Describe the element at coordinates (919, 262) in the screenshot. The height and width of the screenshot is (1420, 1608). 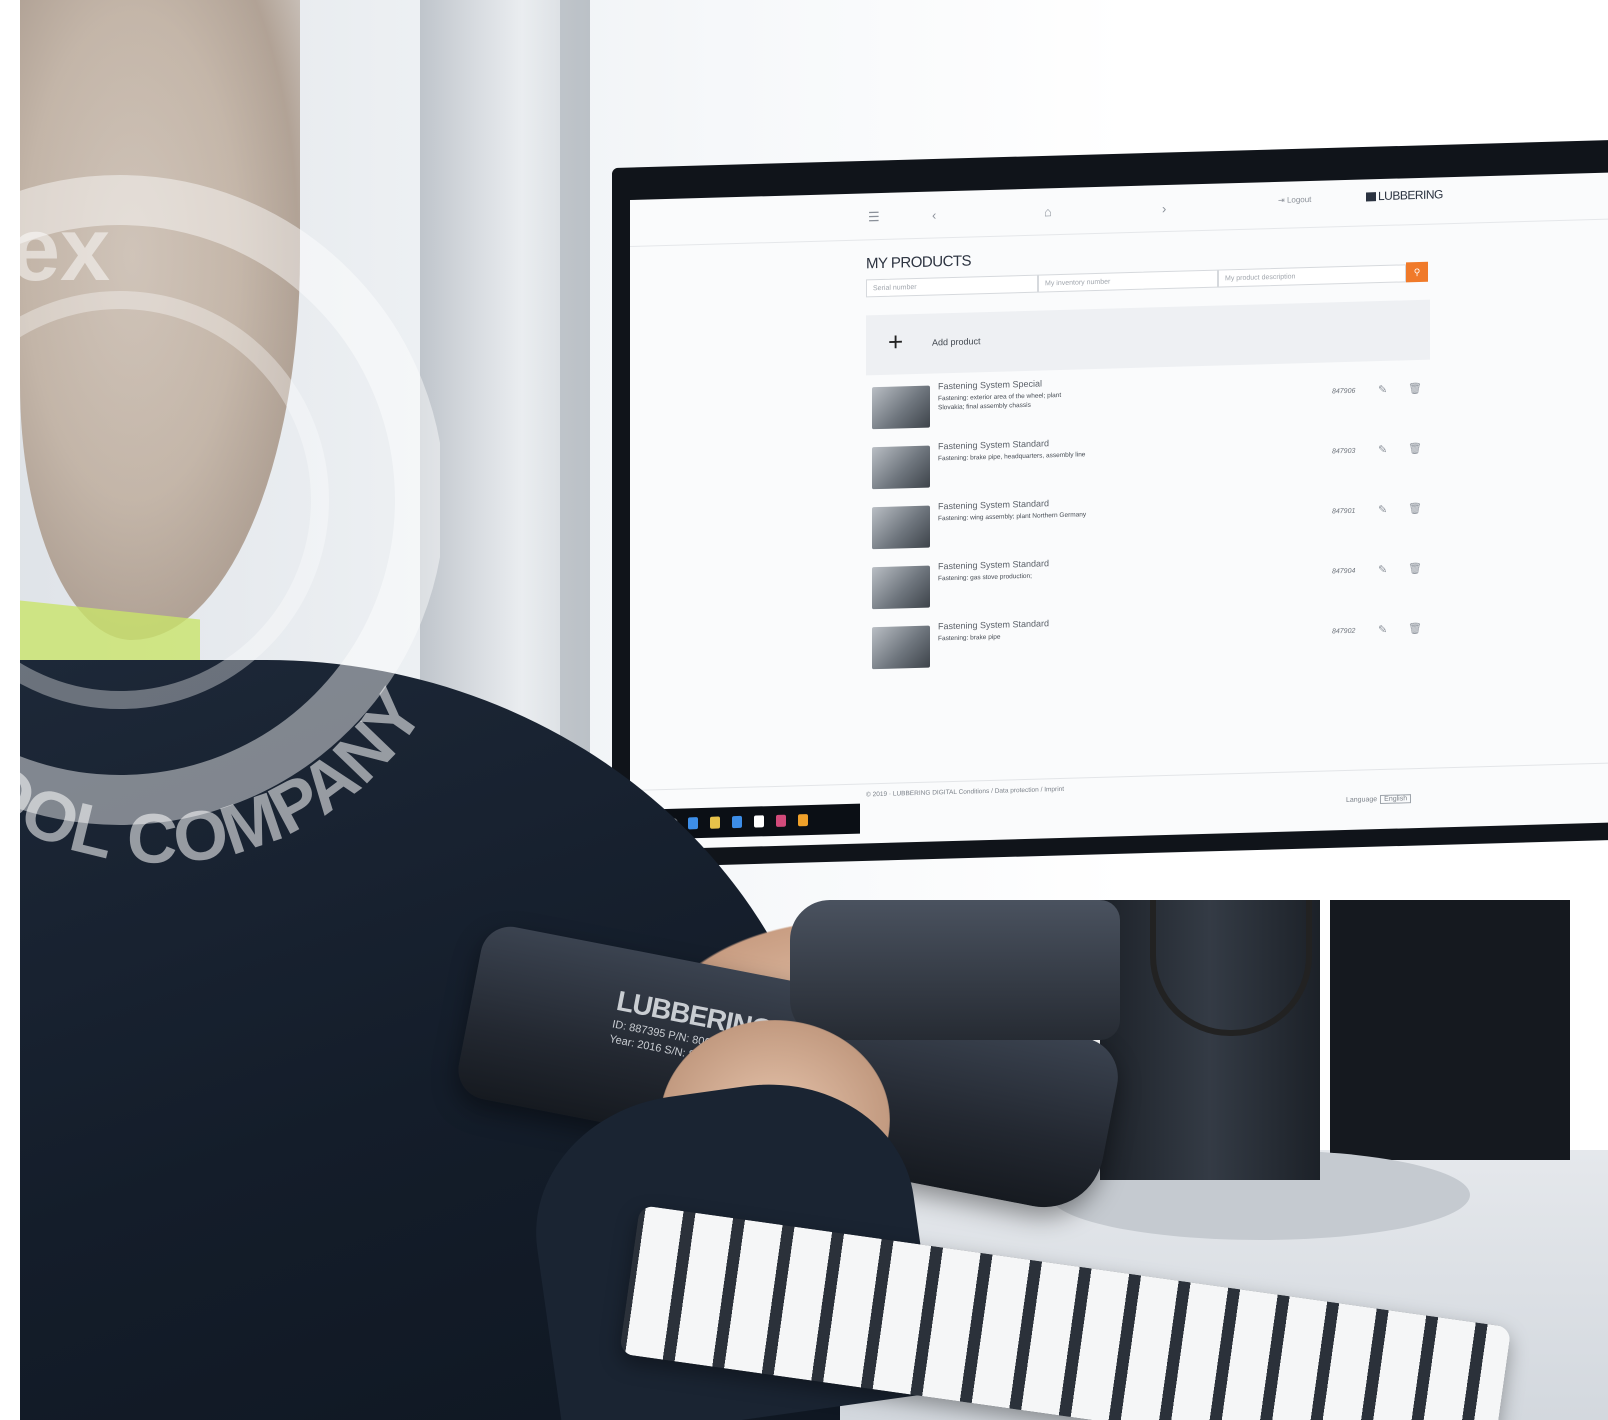
I see `page-title: MY PRODUCTS` at that location.